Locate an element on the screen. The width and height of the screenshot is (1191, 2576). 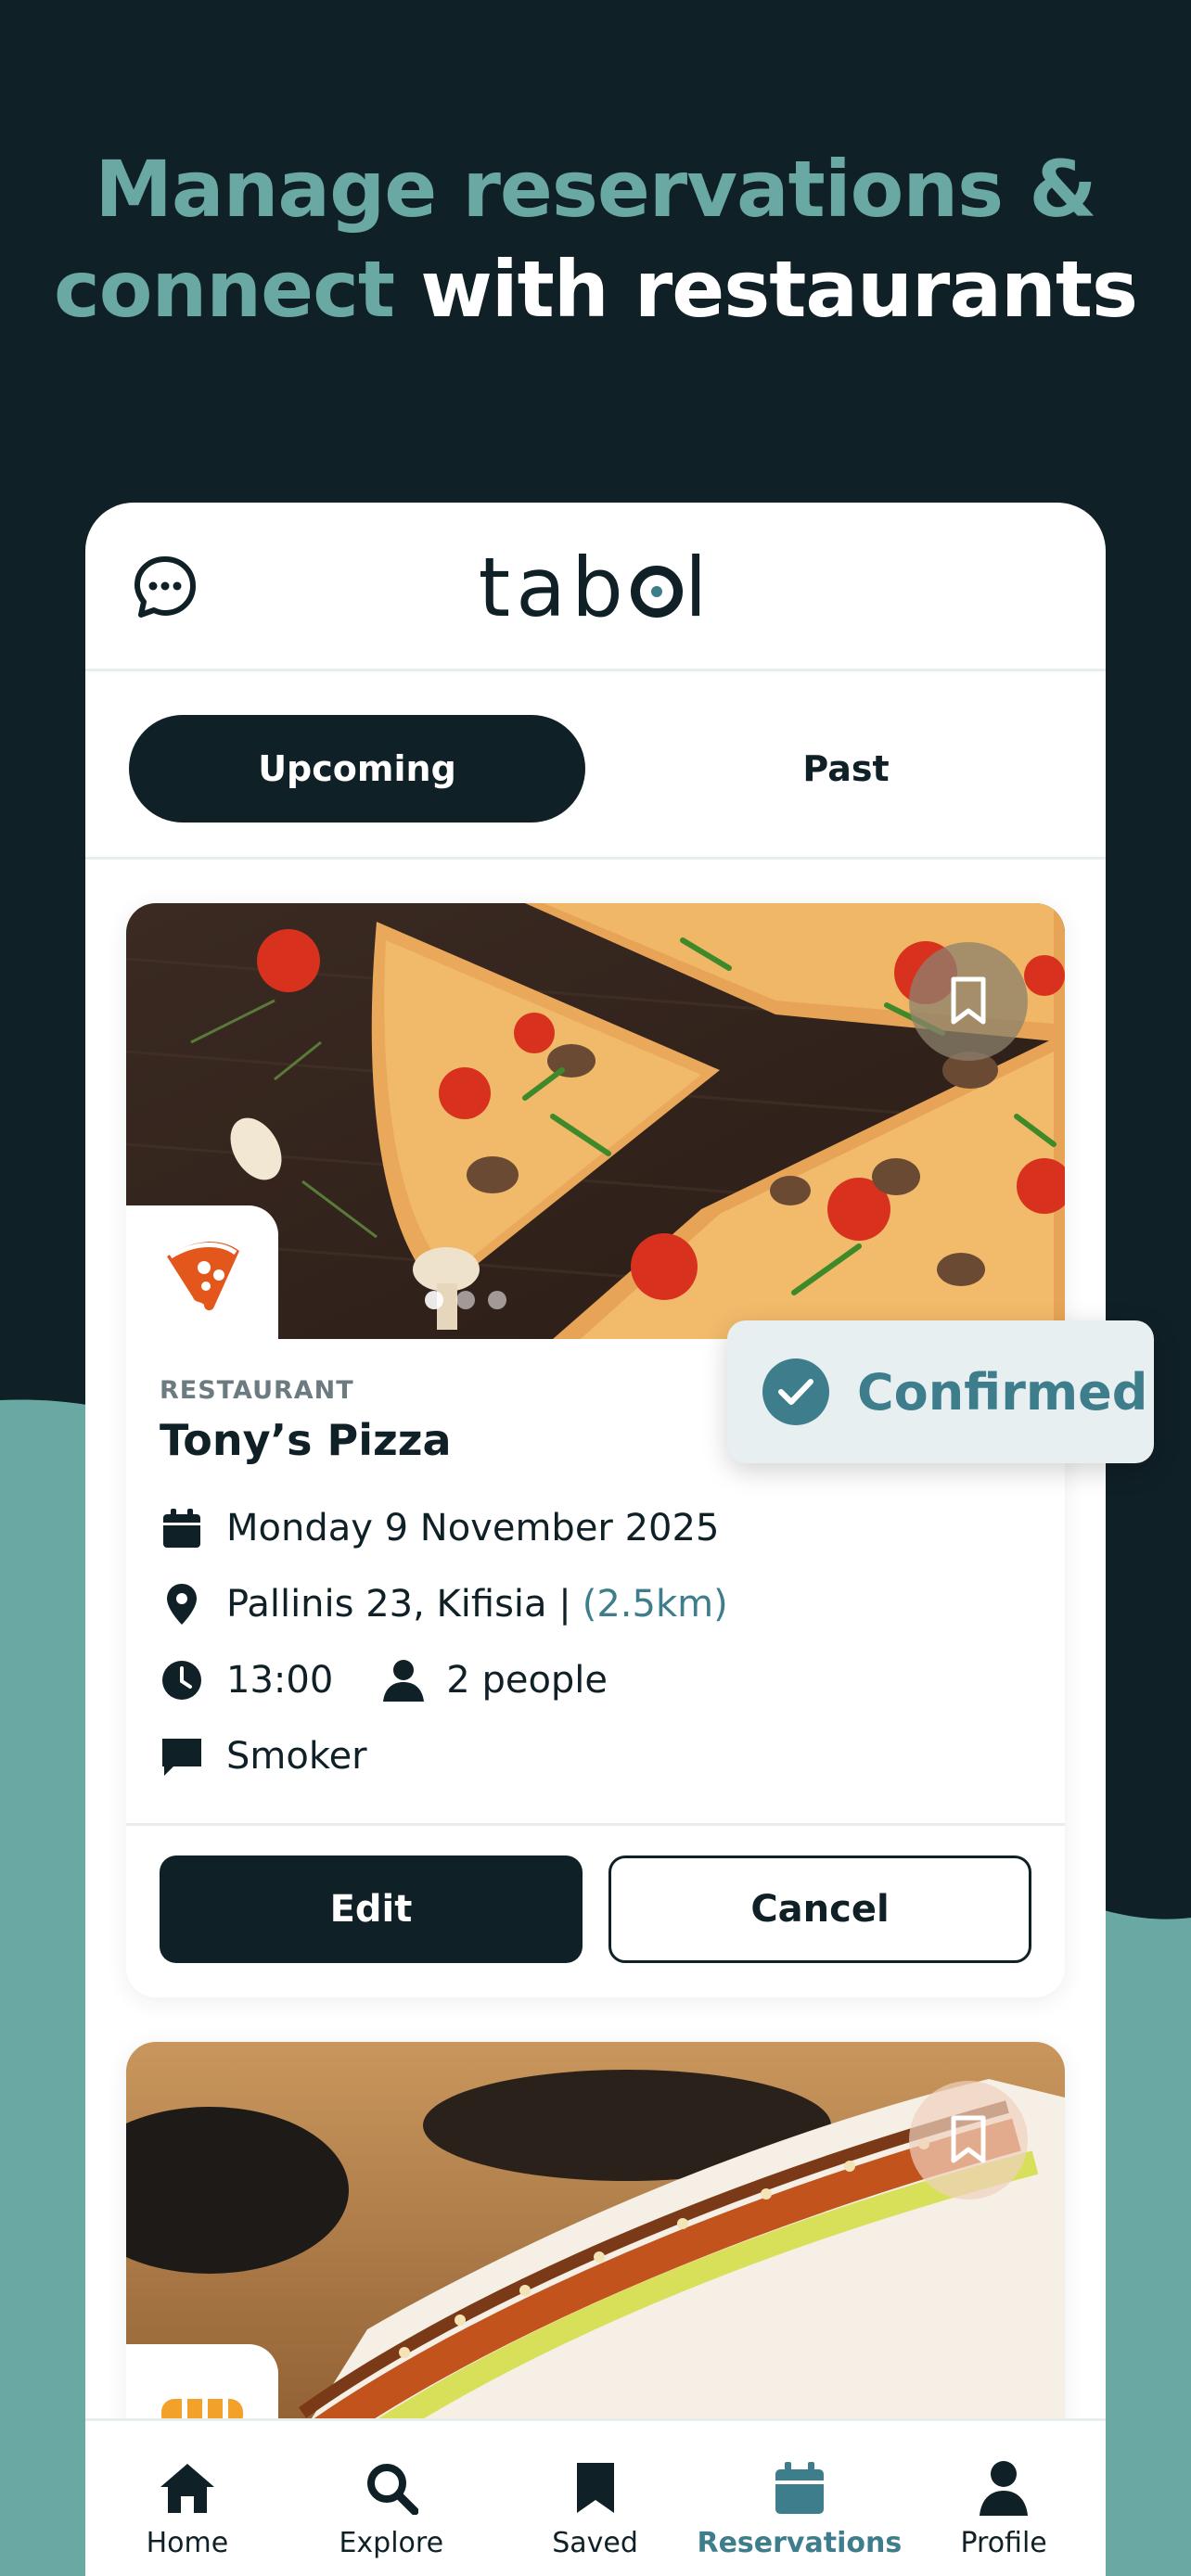
tab-past: Past is located at coordinates (846, 769).